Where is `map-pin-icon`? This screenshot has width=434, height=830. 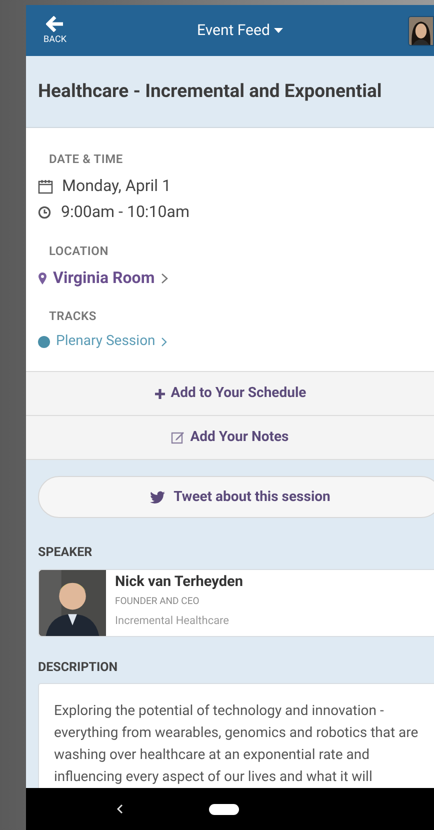
map-pin-icon is located at coordinates (42, 278).